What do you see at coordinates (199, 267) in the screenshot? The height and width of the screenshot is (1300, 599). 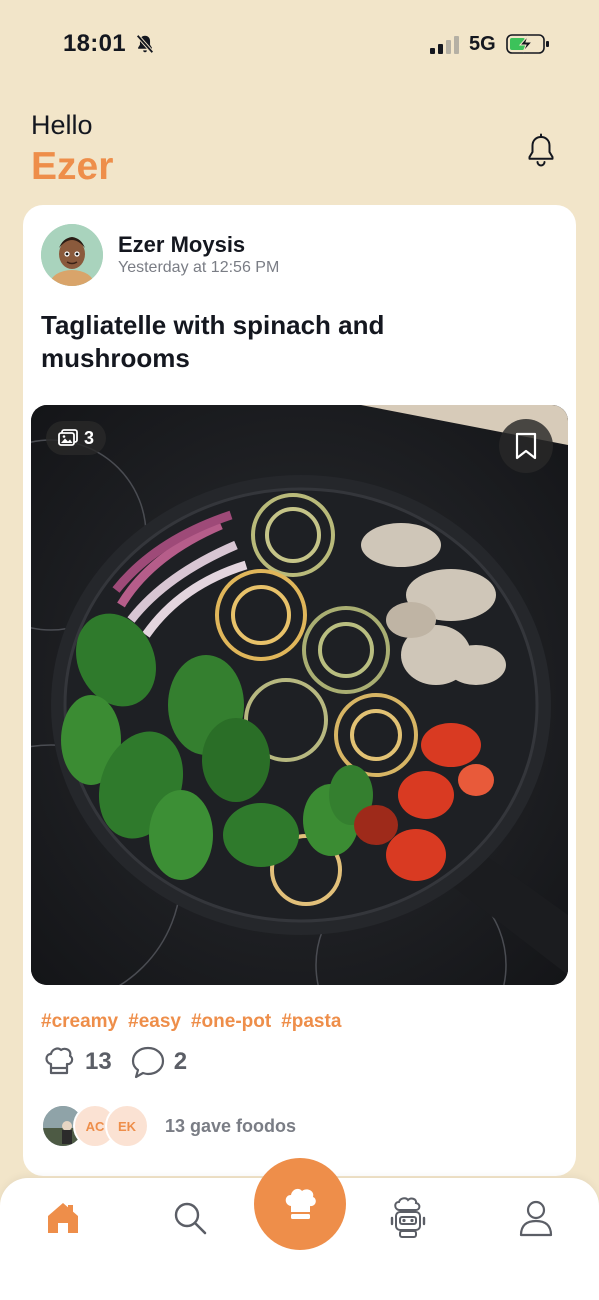 I see `post-timestamp: Yesterday at 12:56 PM` at bounding box center [199, 267].